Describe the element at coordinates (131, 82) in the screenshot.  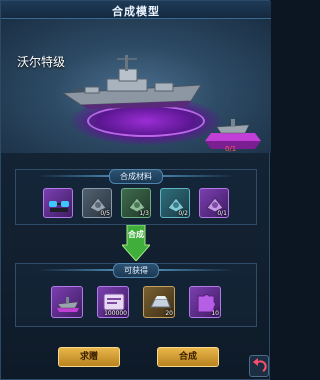
I see `warship-model-icon` at that location.